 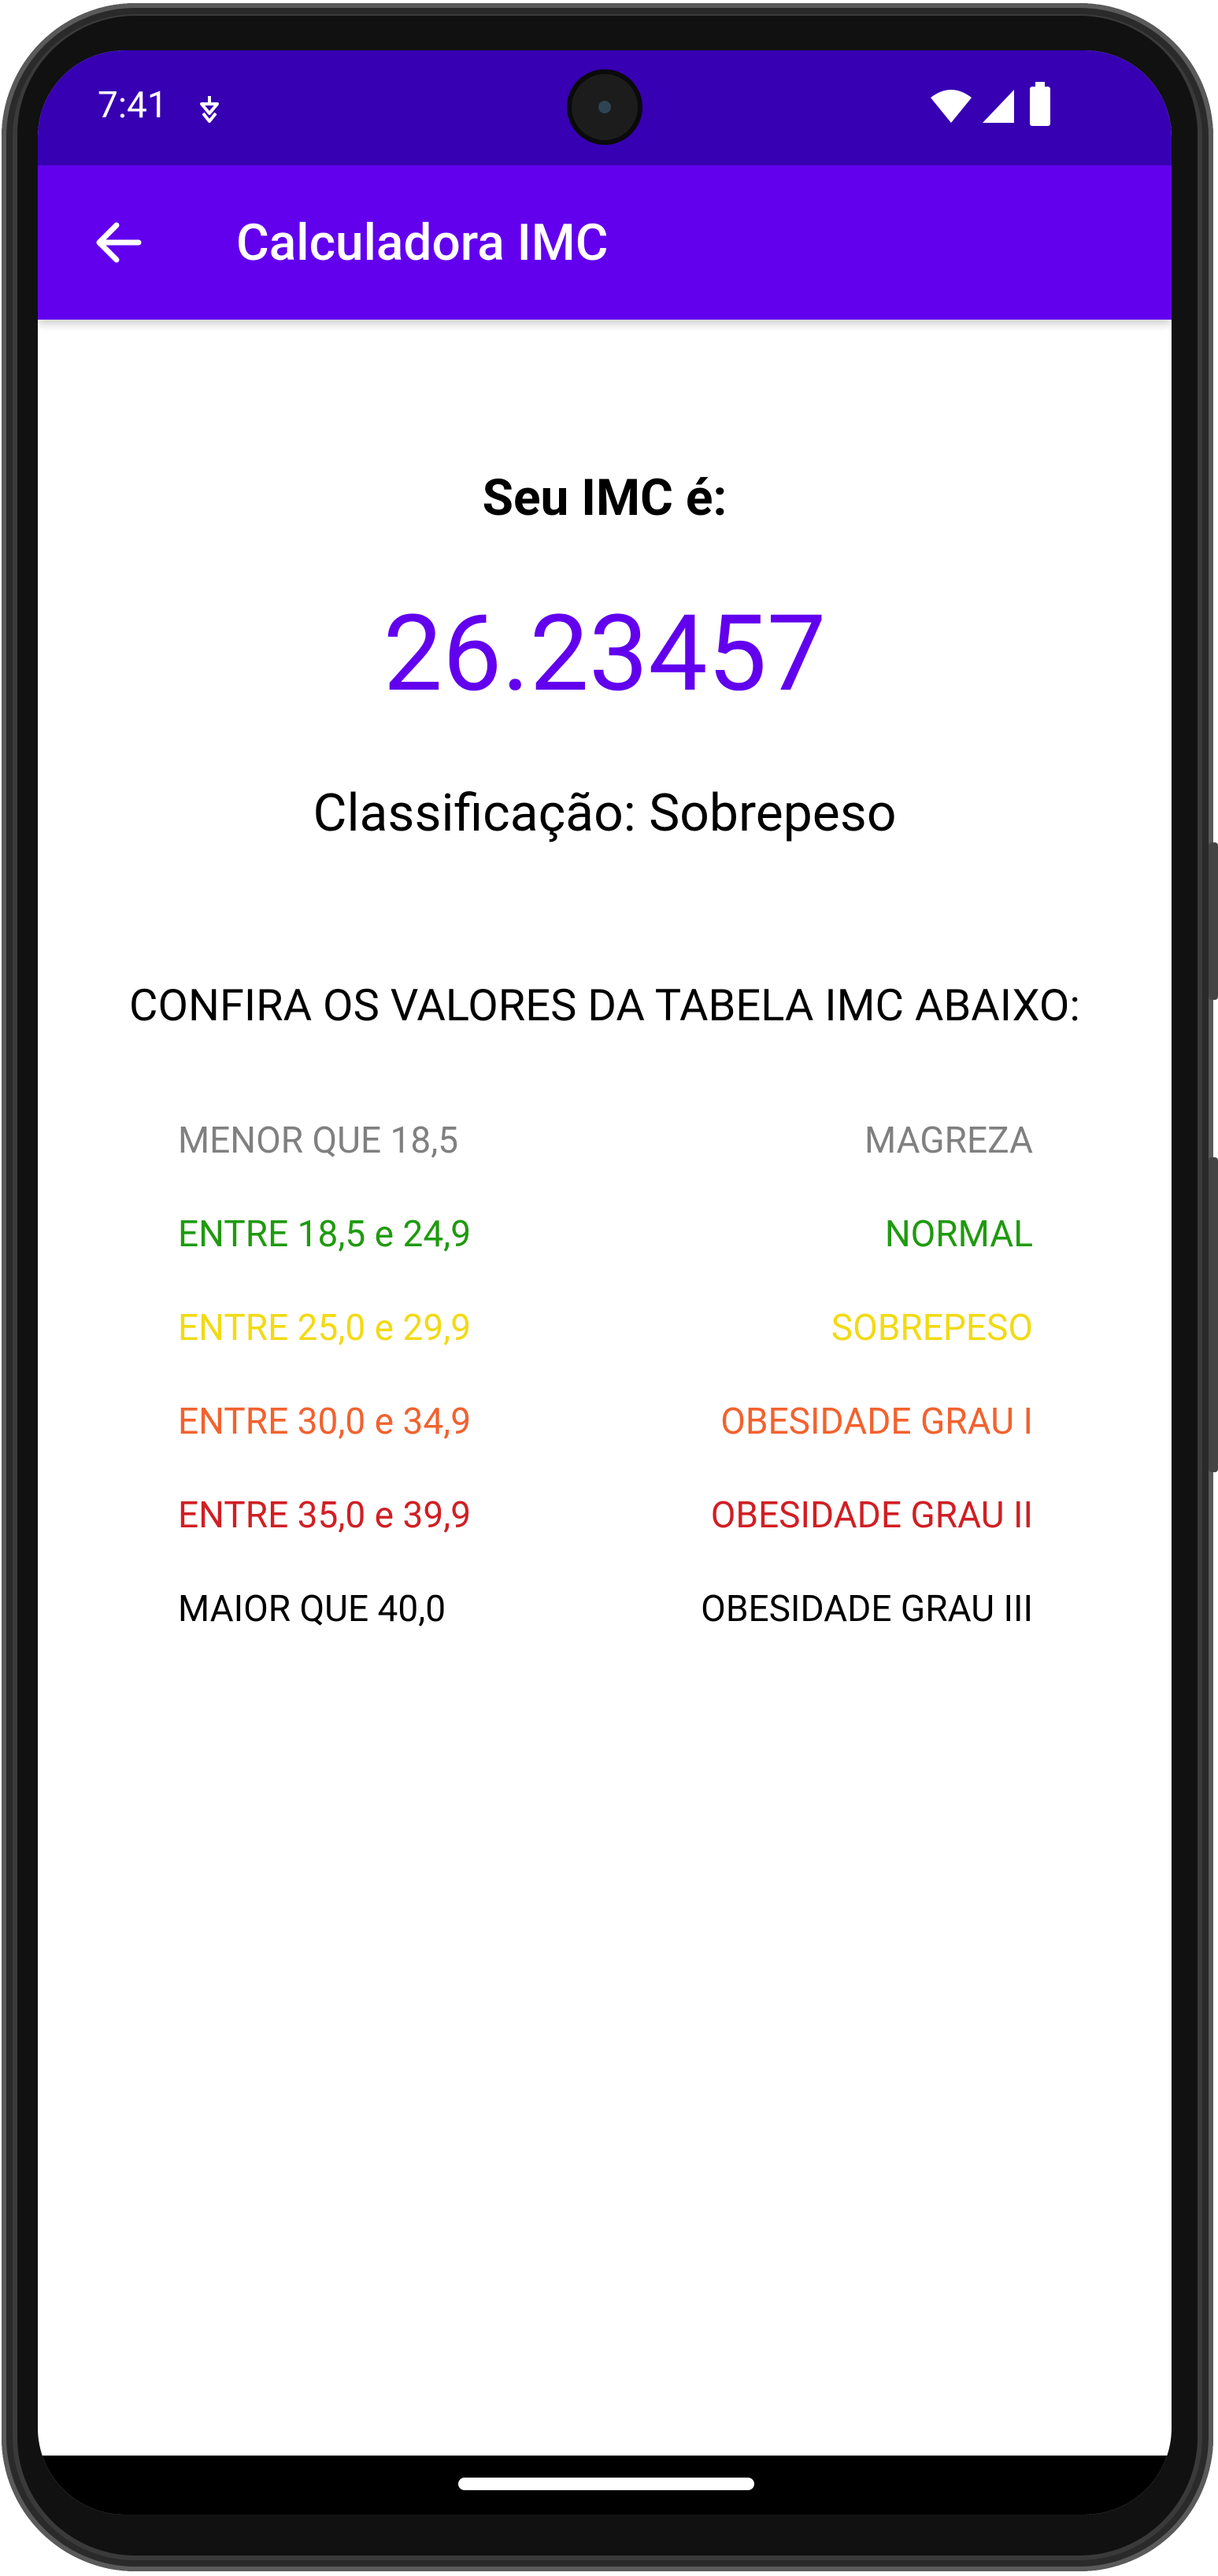 I want to click on category-text: SOBREPESO, so click(x=932, y=1328).